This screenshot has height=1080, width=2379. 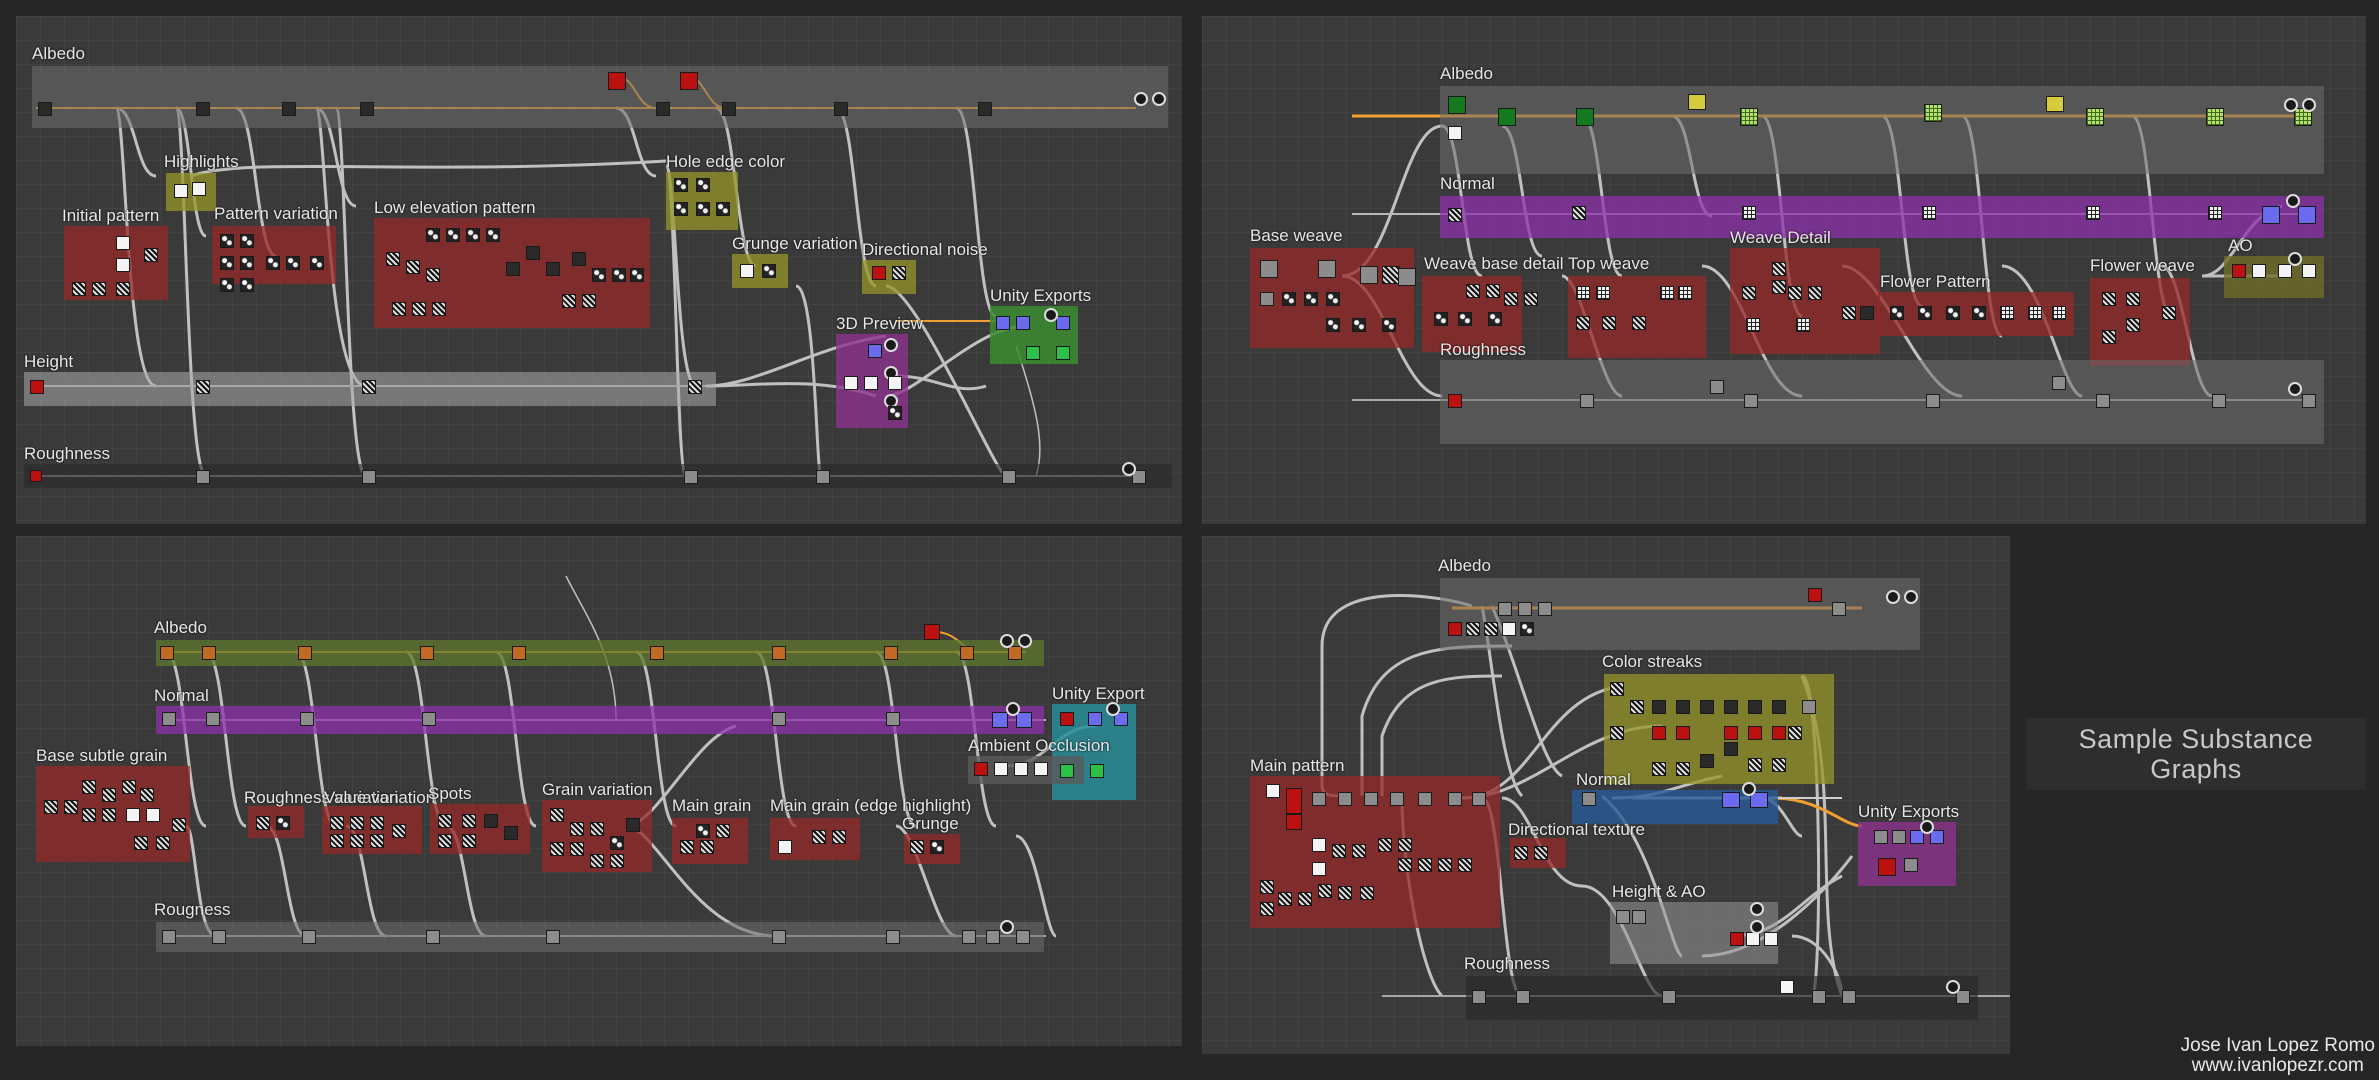 What do you see at coordinates (1722, 998) in the screenshot?
I see `roughness-frame` at bounding box center [1722, 998].